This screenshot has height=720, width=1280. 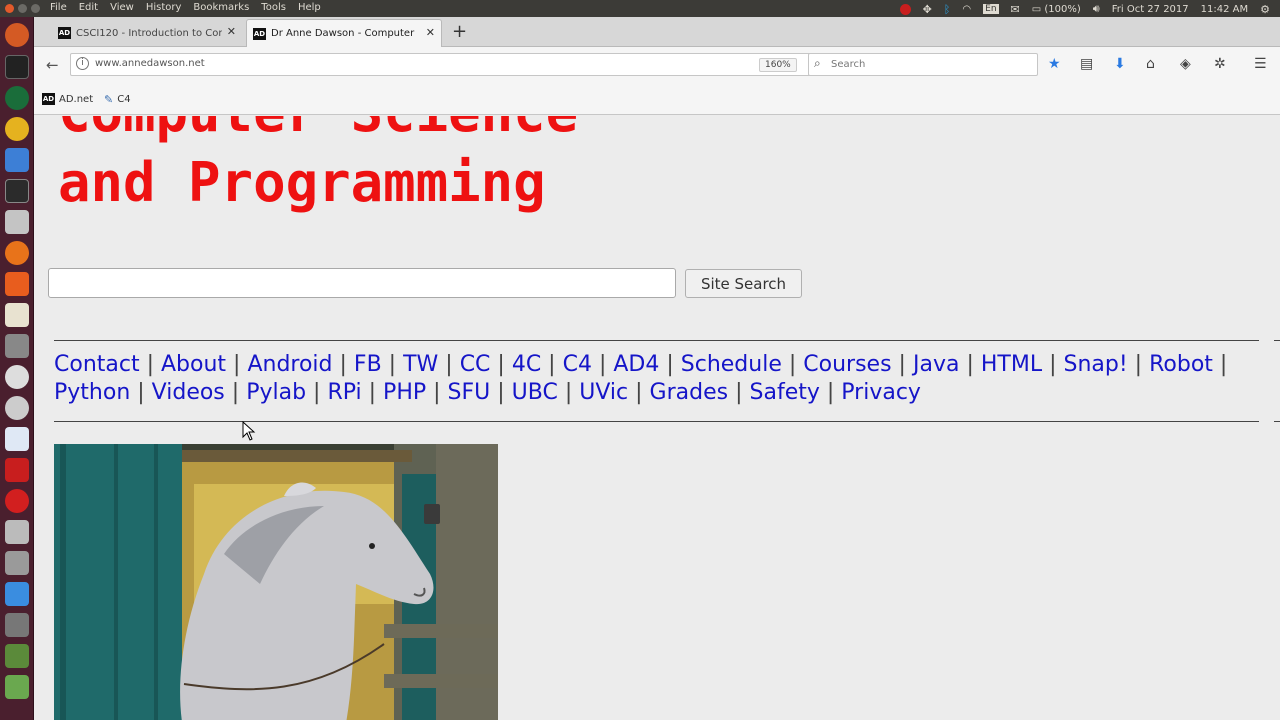 What do you see at coordinates (535, 392) in the screenshot?
I see `nav-link-ubc: UBC` at bounding box center [535, 392].